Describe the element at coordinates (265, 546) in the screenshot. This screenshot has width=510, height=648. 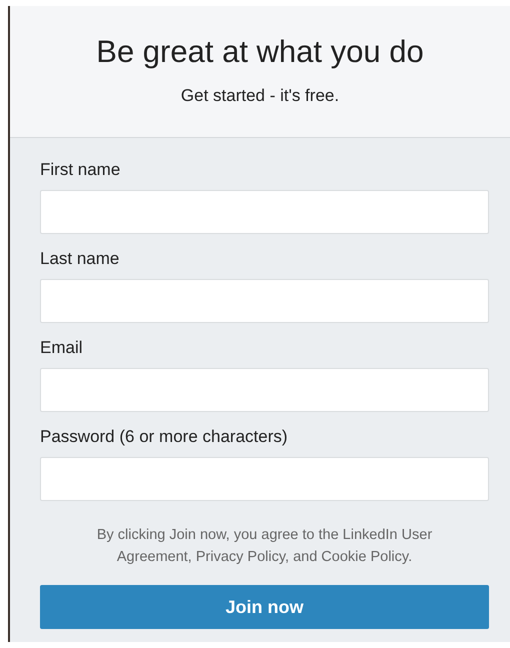
I see `terms-text: By clicking Join now, you agree to the LinkedIn User Agreement, Privacy Policy, and Cookie Policy.` at that location.